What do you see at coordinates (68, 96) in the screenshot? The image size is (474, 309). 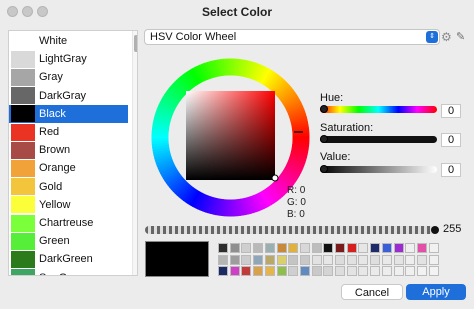 I see `color-list-item: DarkGray` at bounding box center [68, 96].